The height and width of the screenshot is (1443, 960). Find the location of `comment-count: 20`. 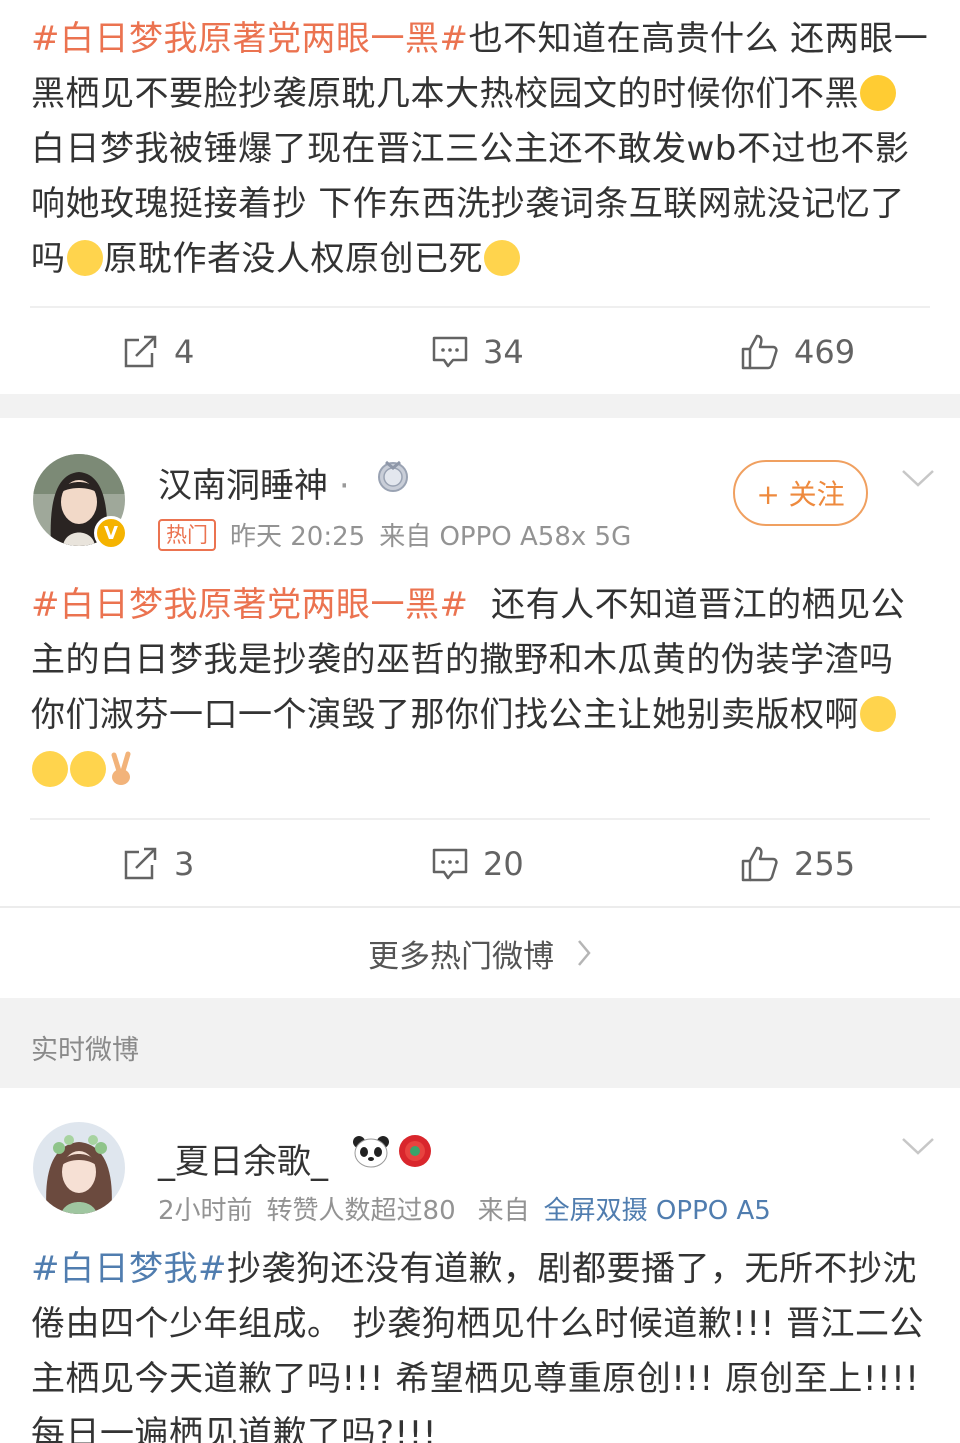

comment-count: 20 is located at coordinates (503, 864).